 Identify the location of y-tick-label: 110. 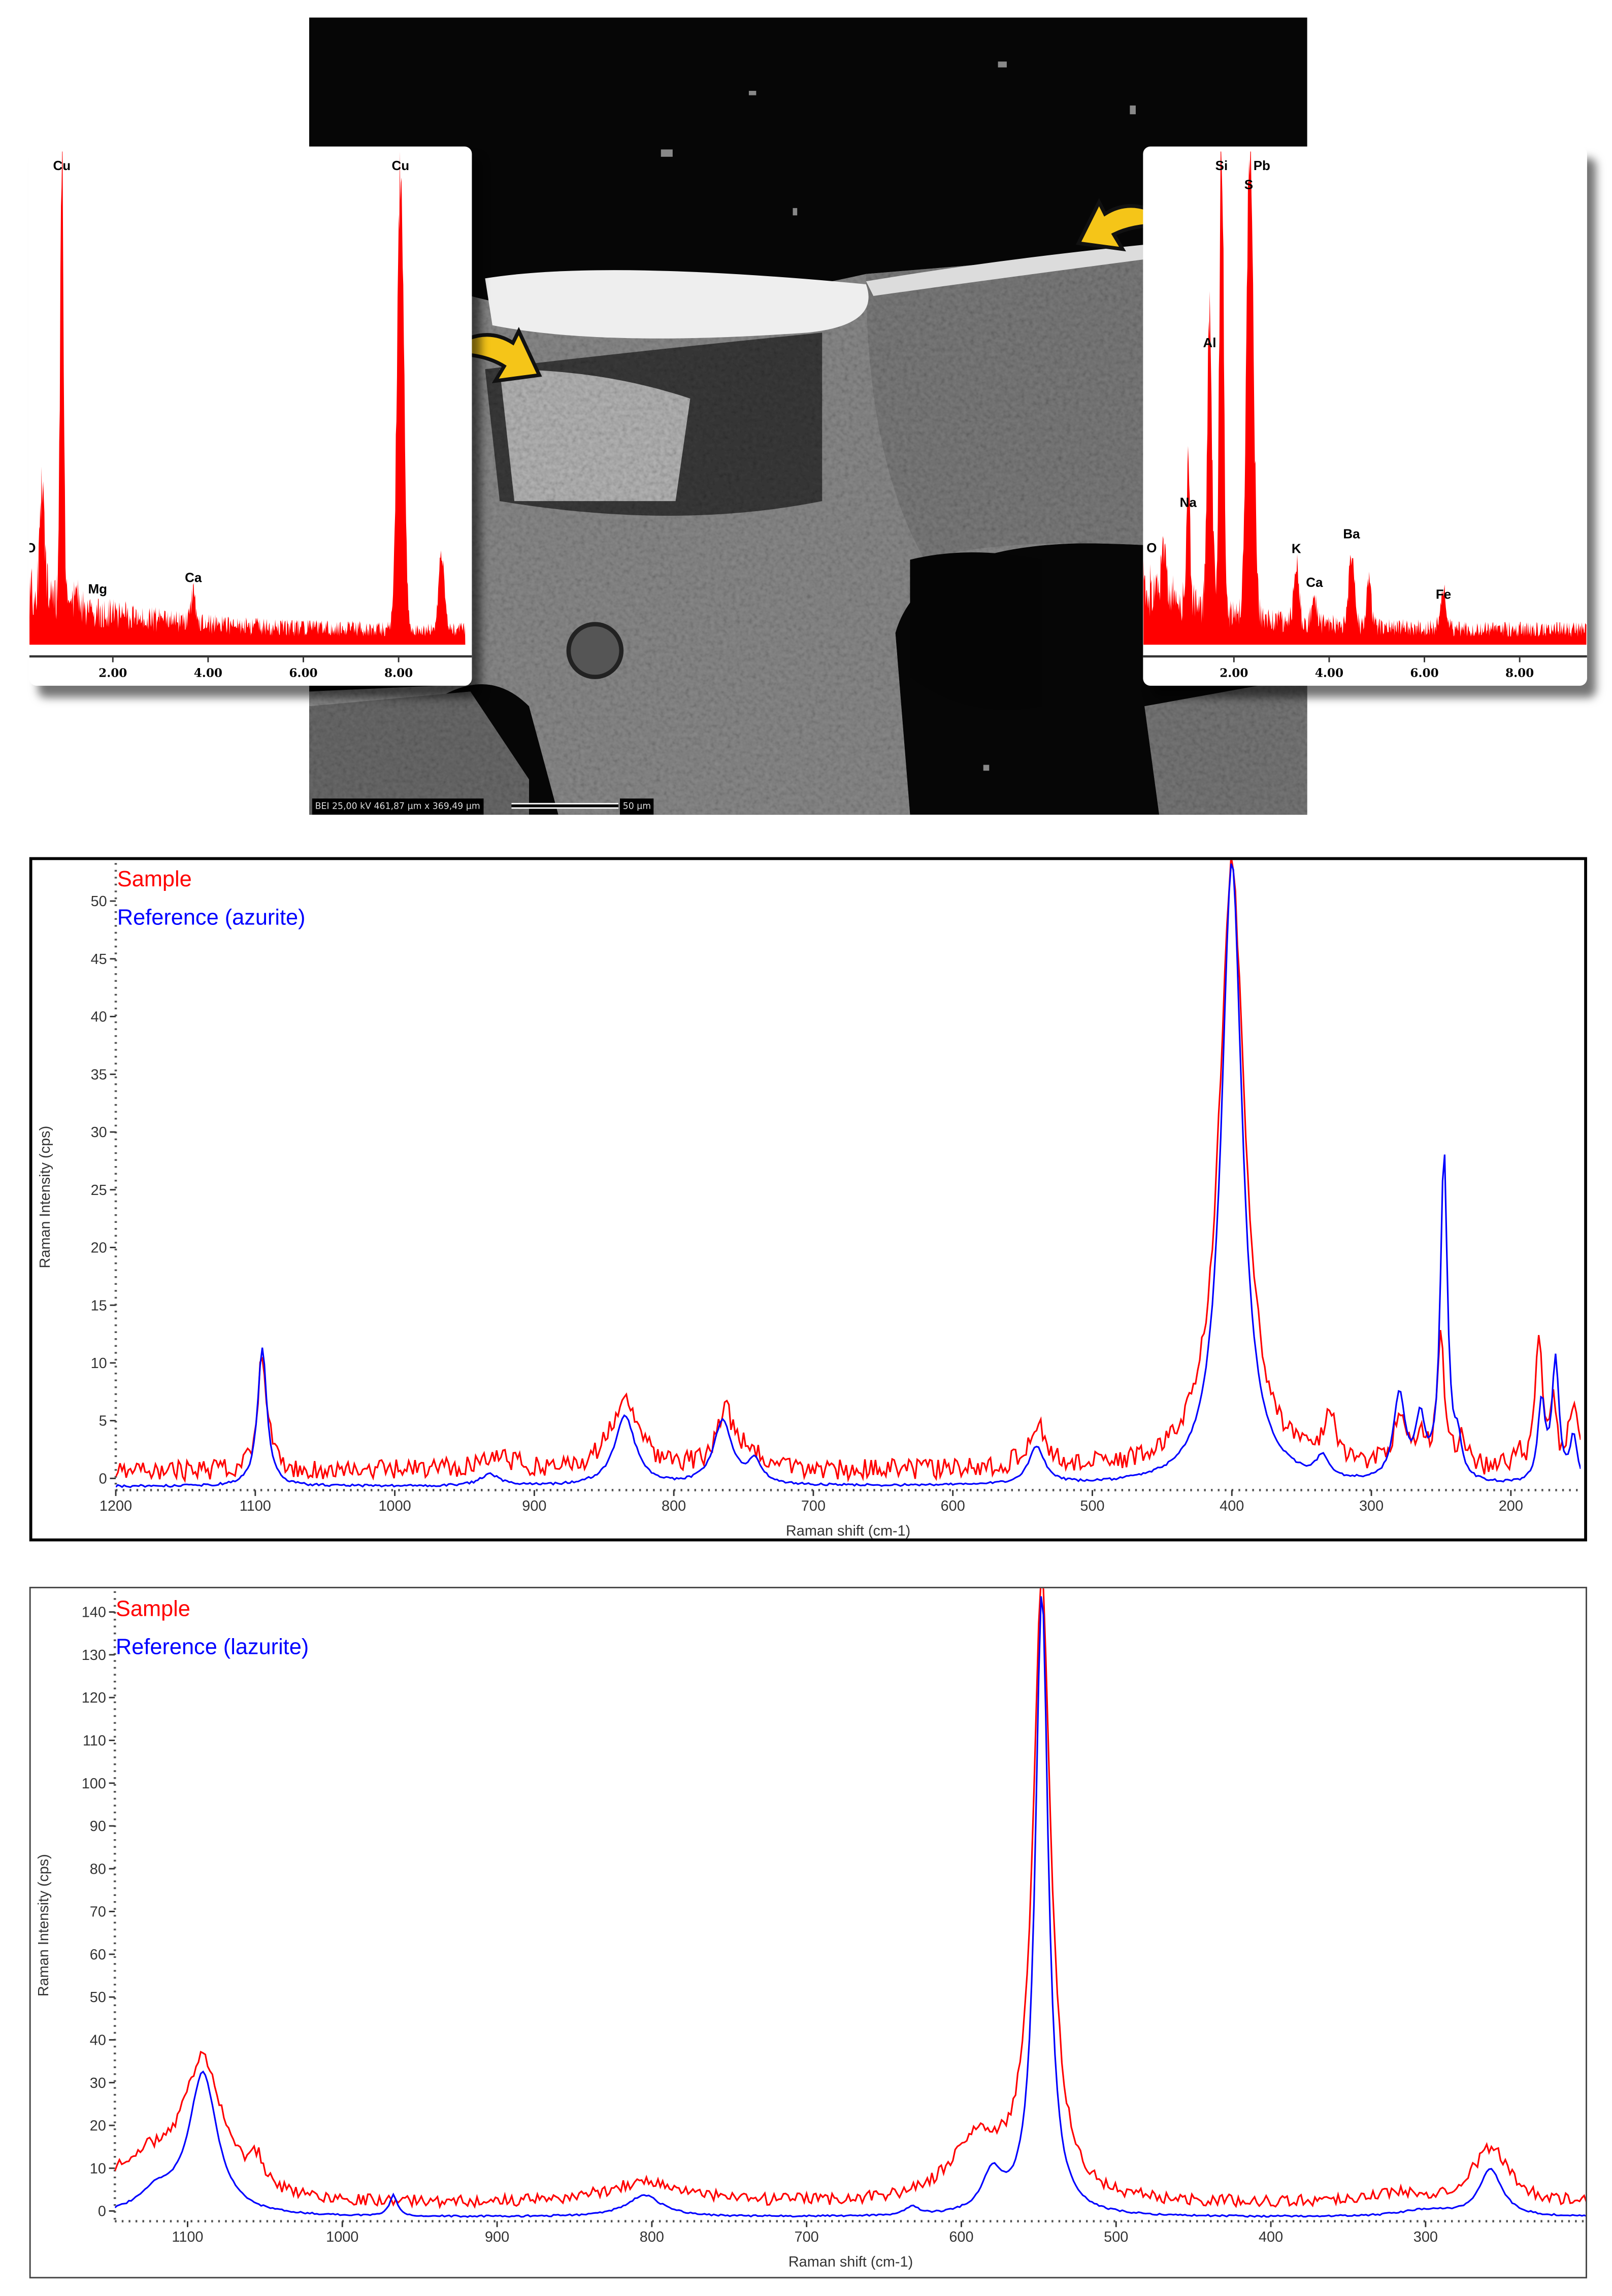
(94, 1741).